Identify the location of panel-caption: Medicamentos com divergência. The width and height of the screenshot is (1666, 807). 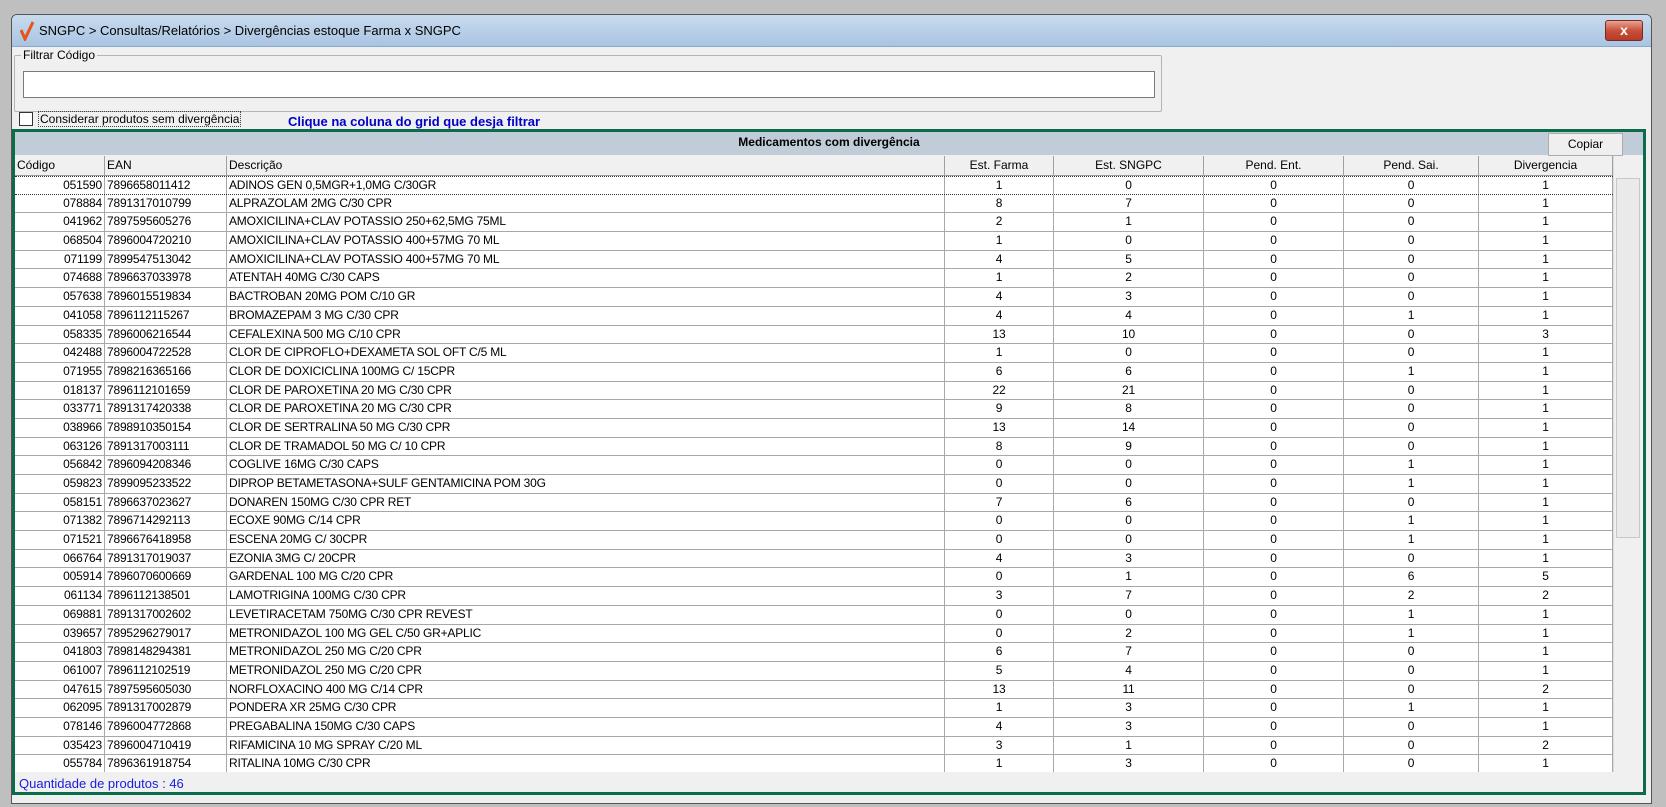
(829, 143).